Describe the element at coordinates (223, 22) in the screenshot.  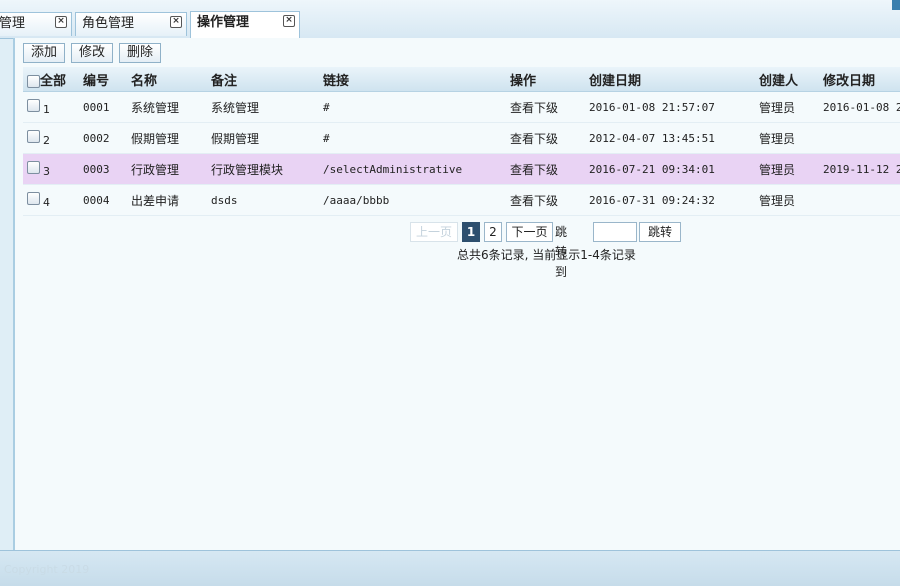
I see `tab-label: 操作管理` at that location.